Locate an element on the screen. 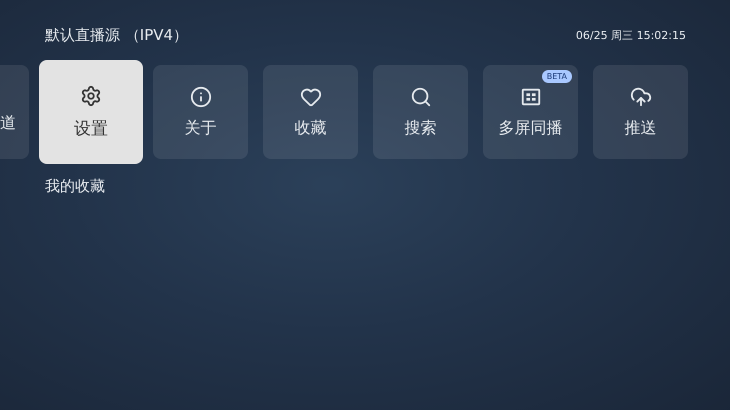  menu-tile: 收藏 is located at coordinates (310, 112).